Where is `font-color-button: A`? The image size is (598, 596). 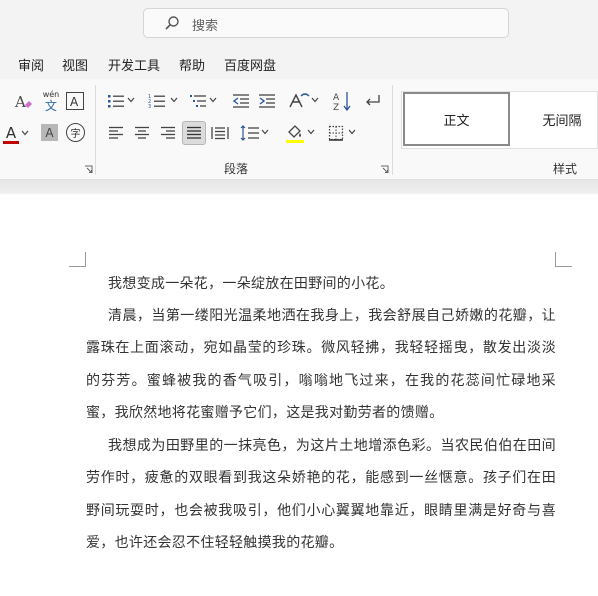 font-color-button: A is located at coordinates (11, 135).